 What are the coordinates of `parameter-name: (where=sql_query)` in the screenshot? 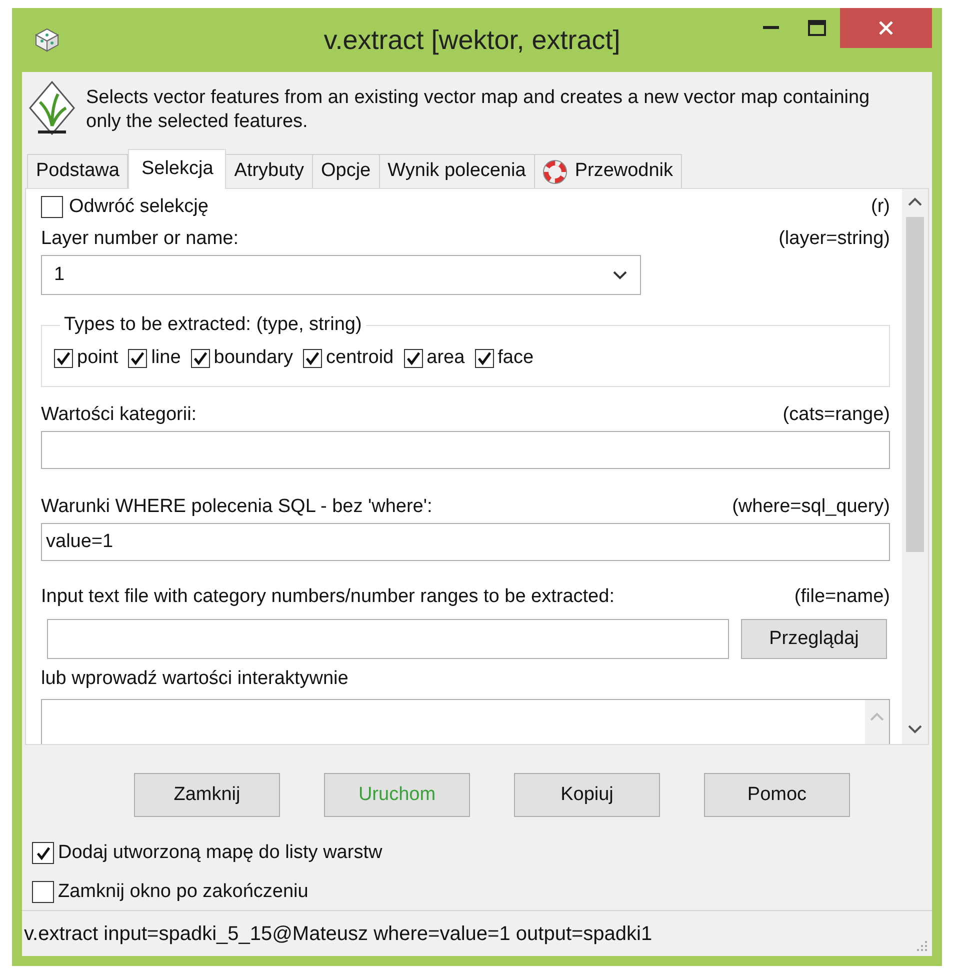 It's located at (811, 507).